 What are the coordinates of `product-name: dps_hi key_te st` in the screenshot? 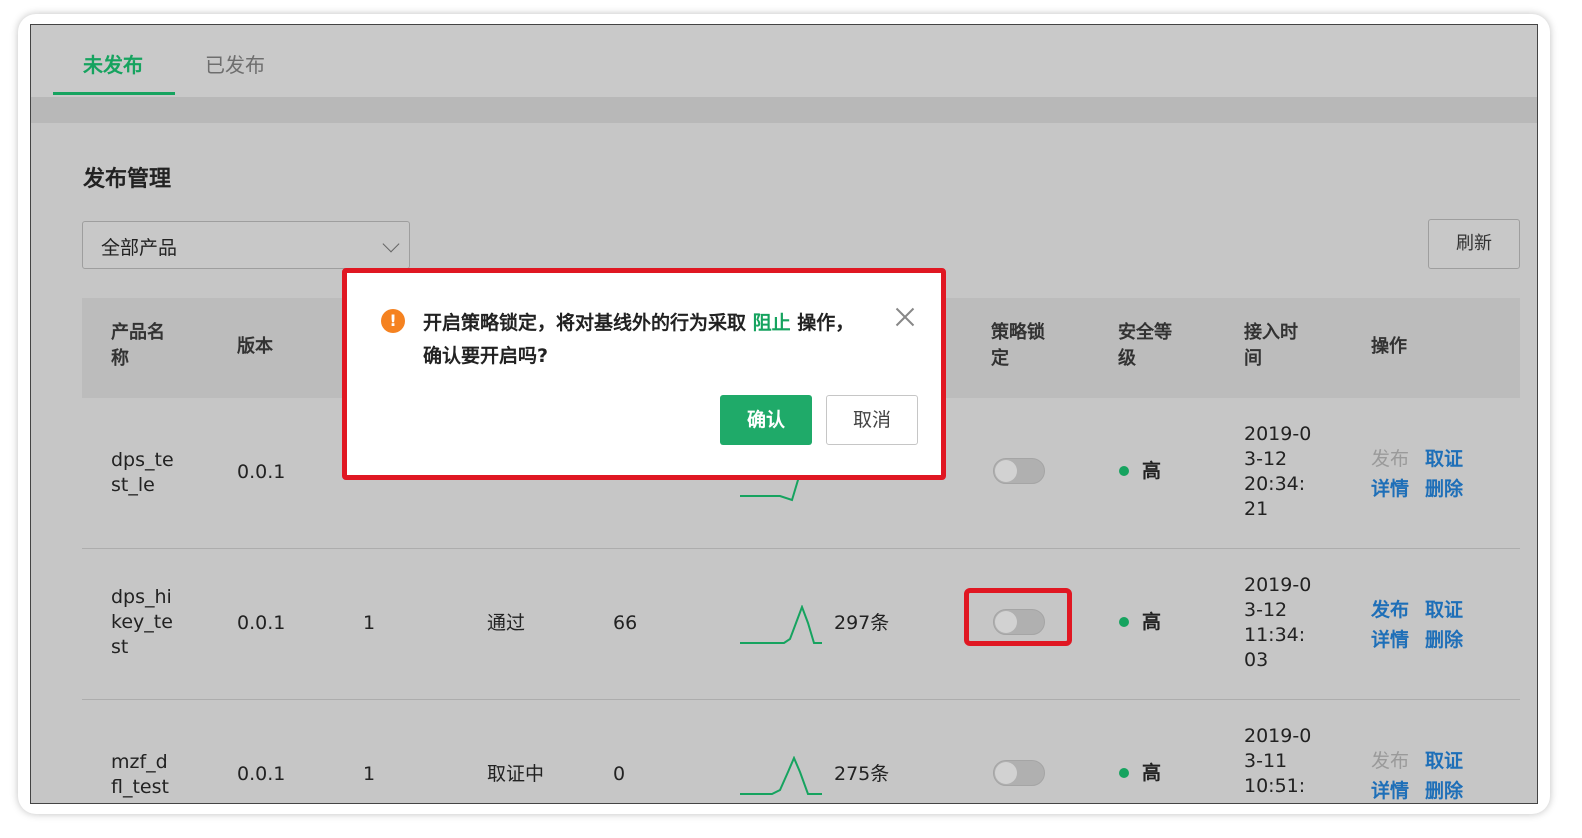 It's located at (142, 622).